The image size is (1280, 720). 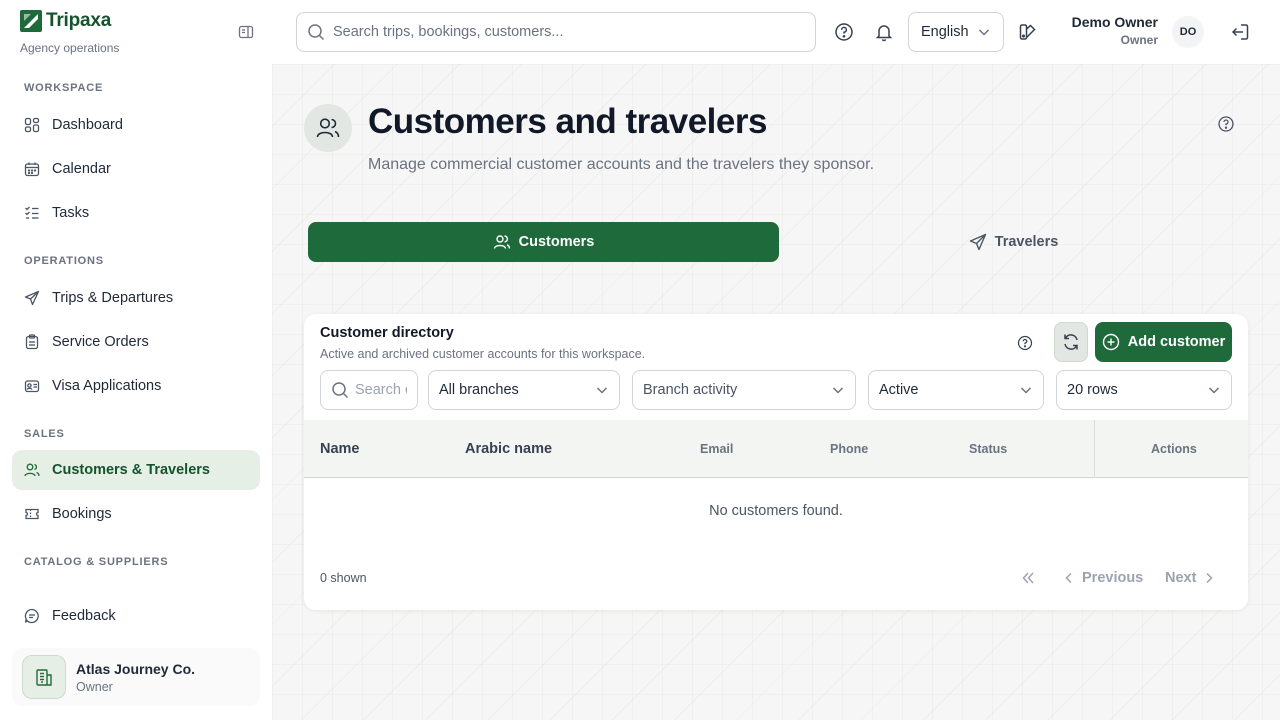 I want to click on chevron-left-icon, so click(x=1069, y=578).